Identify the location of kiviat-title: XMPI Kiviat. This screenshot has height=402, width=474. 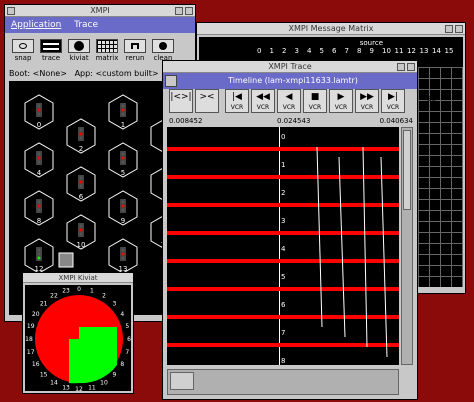
(78, 278).